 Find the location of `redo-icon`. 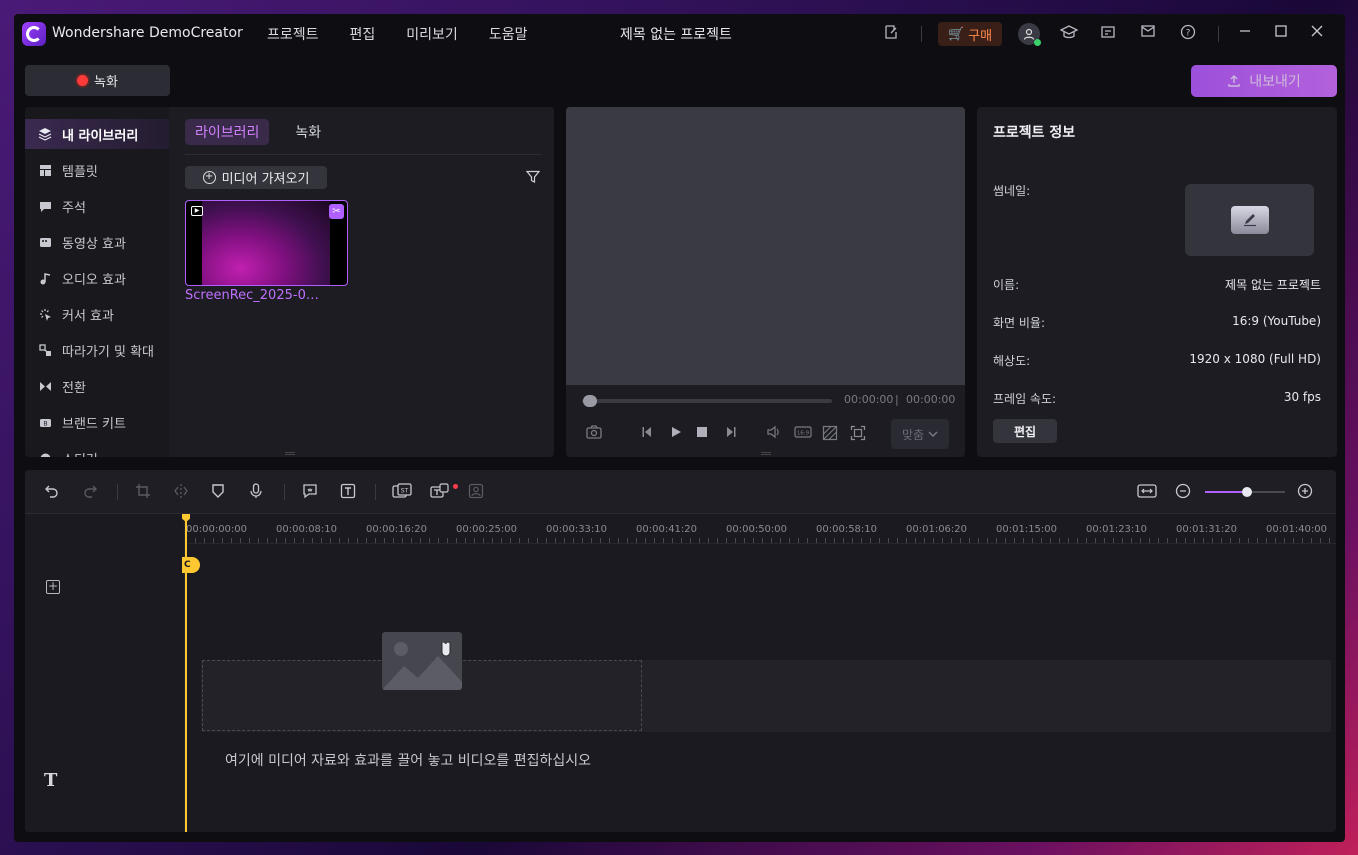

redo-icon is located at coordinates (91, 492).